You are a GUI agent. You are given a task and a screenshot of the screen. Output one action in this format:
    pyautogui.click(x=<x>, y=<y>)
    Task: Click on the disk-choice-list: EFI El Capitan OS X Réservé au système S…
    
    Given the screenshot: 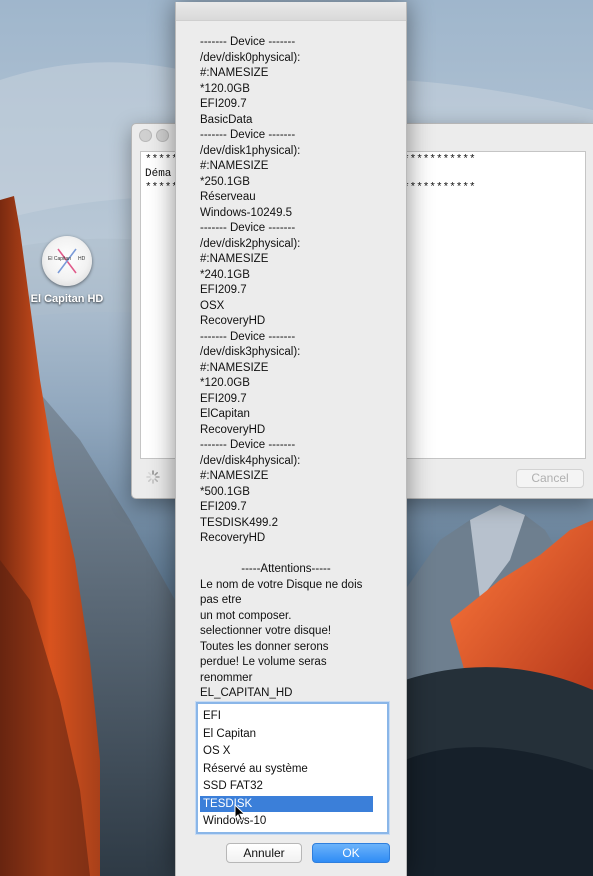 What is the action you would take?
    pyautogui.click(x=292, y=768)
    